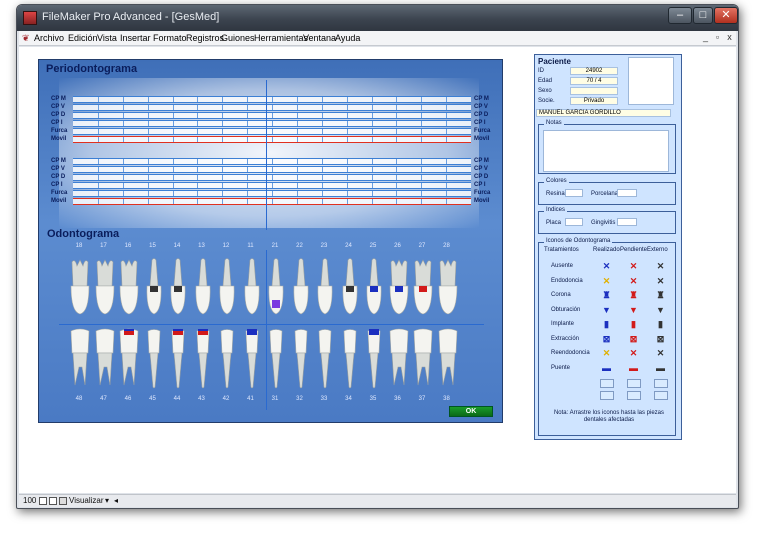 The height and width of the screenshot is (546, 771). I want to click on corona-realizado-icon: ♜, so click(606, 295).